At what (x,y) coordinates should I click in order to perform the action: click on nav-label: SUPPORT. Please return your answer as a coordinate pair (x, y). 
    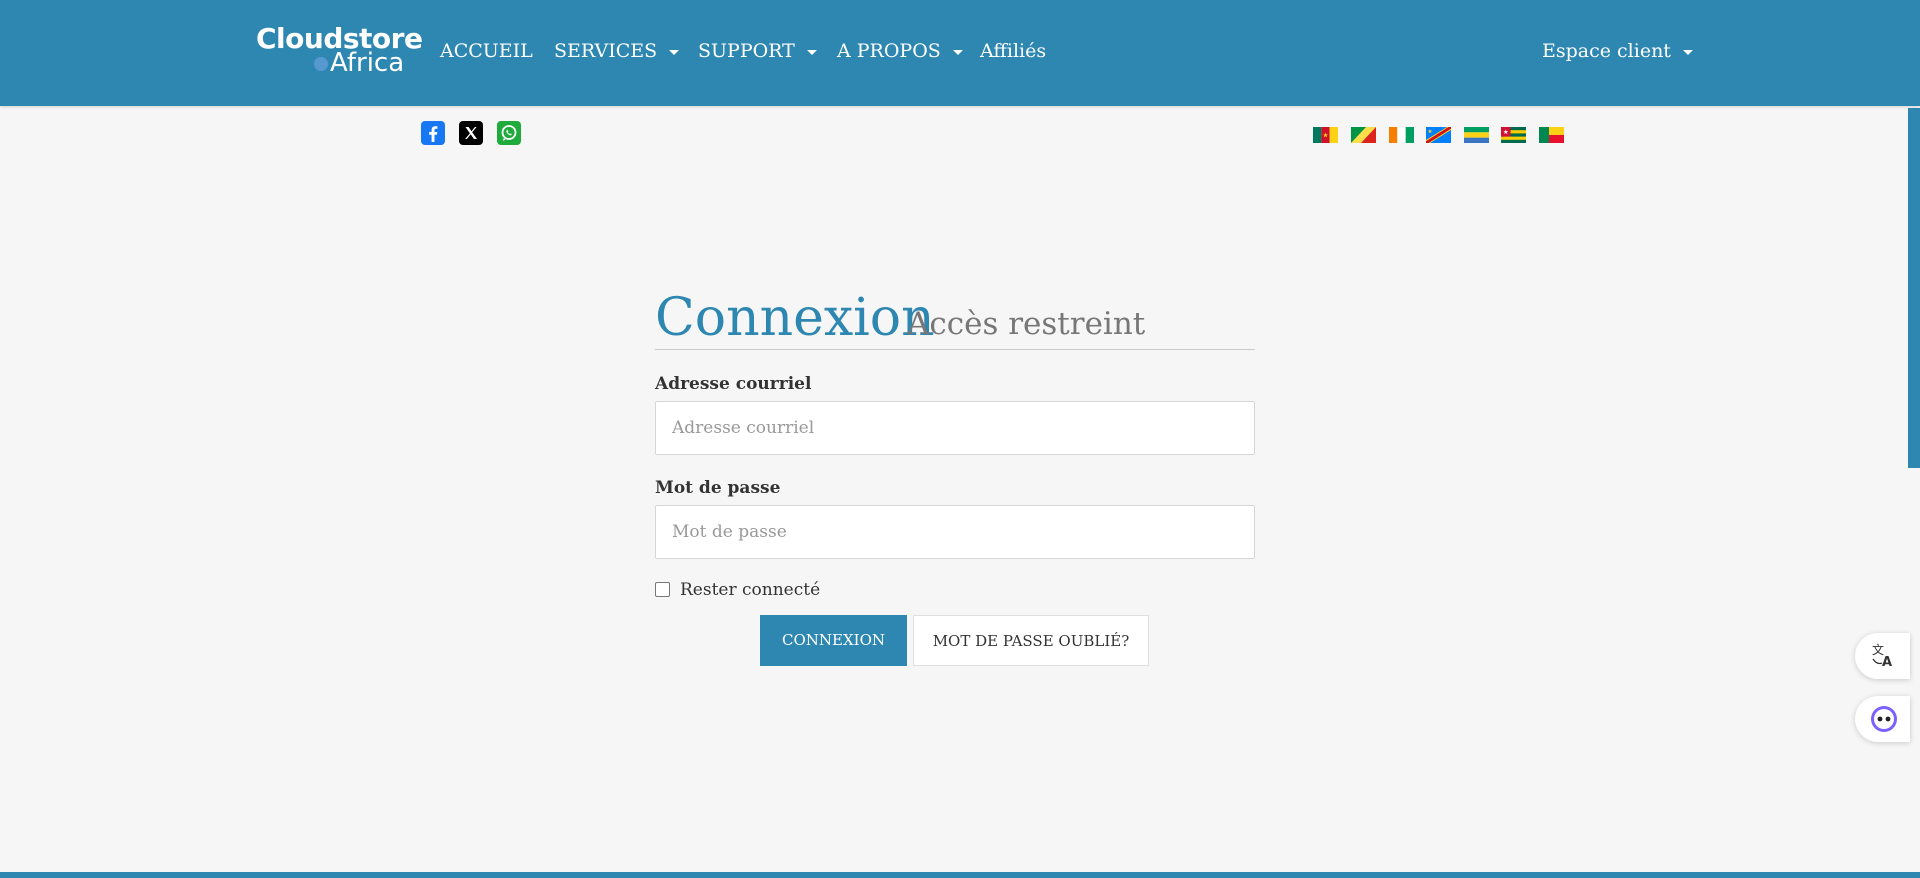
    Looking at the image, I should click on (746, 51).